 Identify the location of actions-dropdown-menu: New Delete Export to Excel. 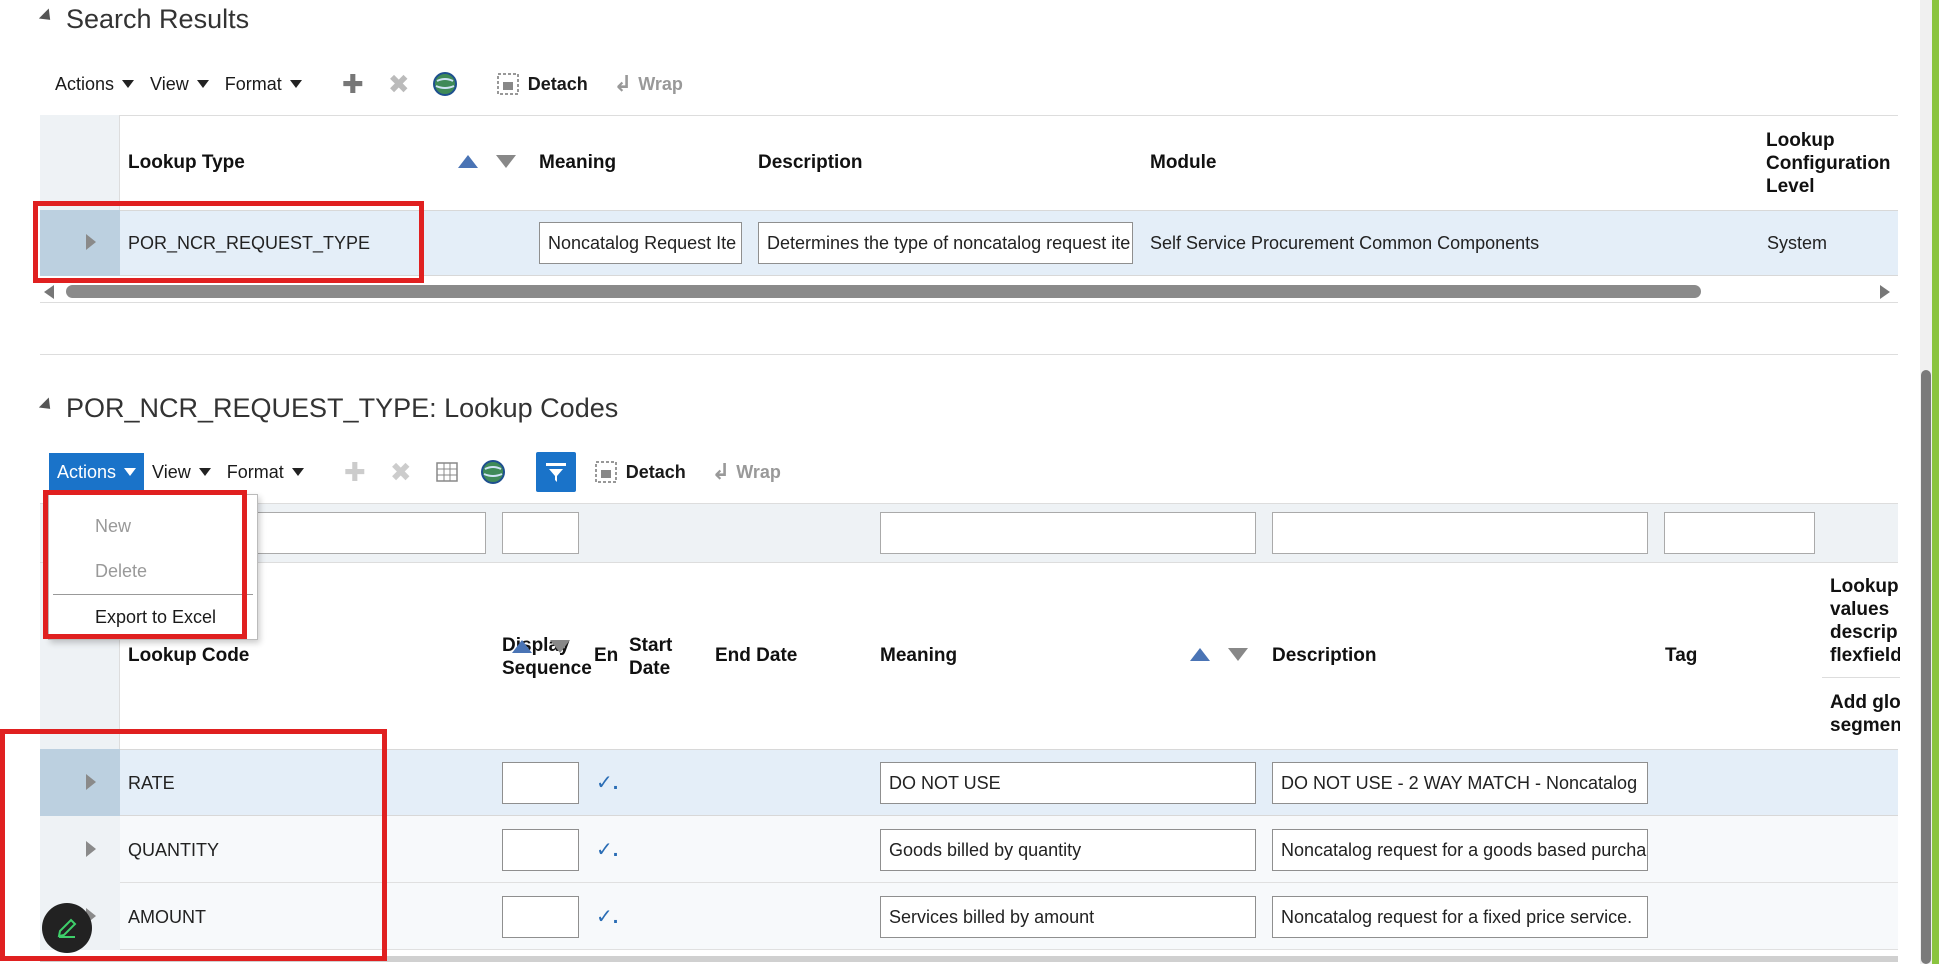
(153, 567).